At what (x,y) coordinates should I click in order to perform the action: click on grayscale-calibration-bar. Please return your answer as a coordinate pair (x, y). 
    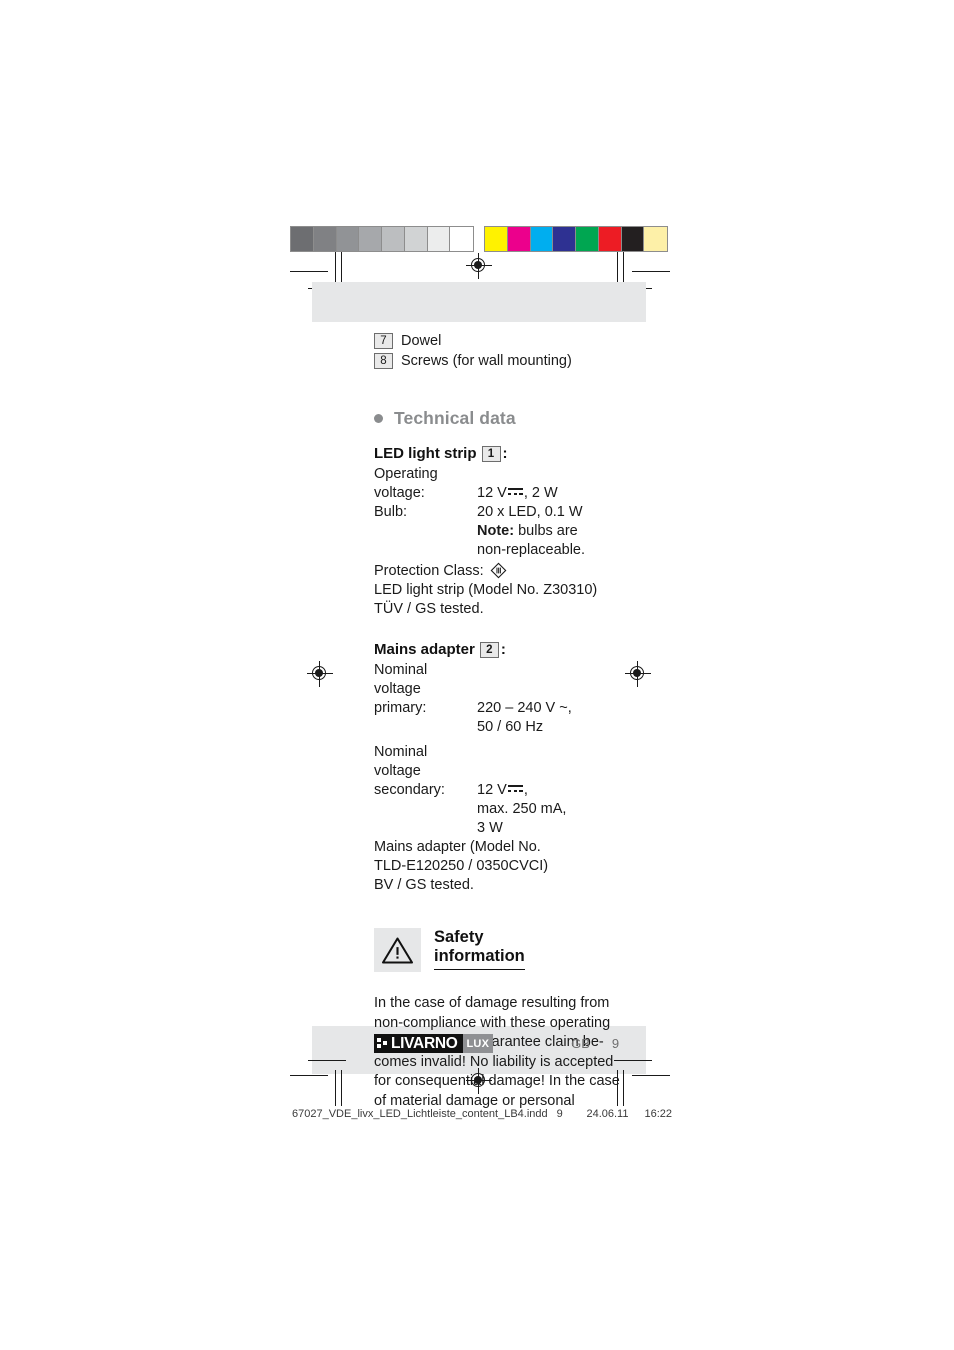
    Looking at the image, I should click on (382, 239).